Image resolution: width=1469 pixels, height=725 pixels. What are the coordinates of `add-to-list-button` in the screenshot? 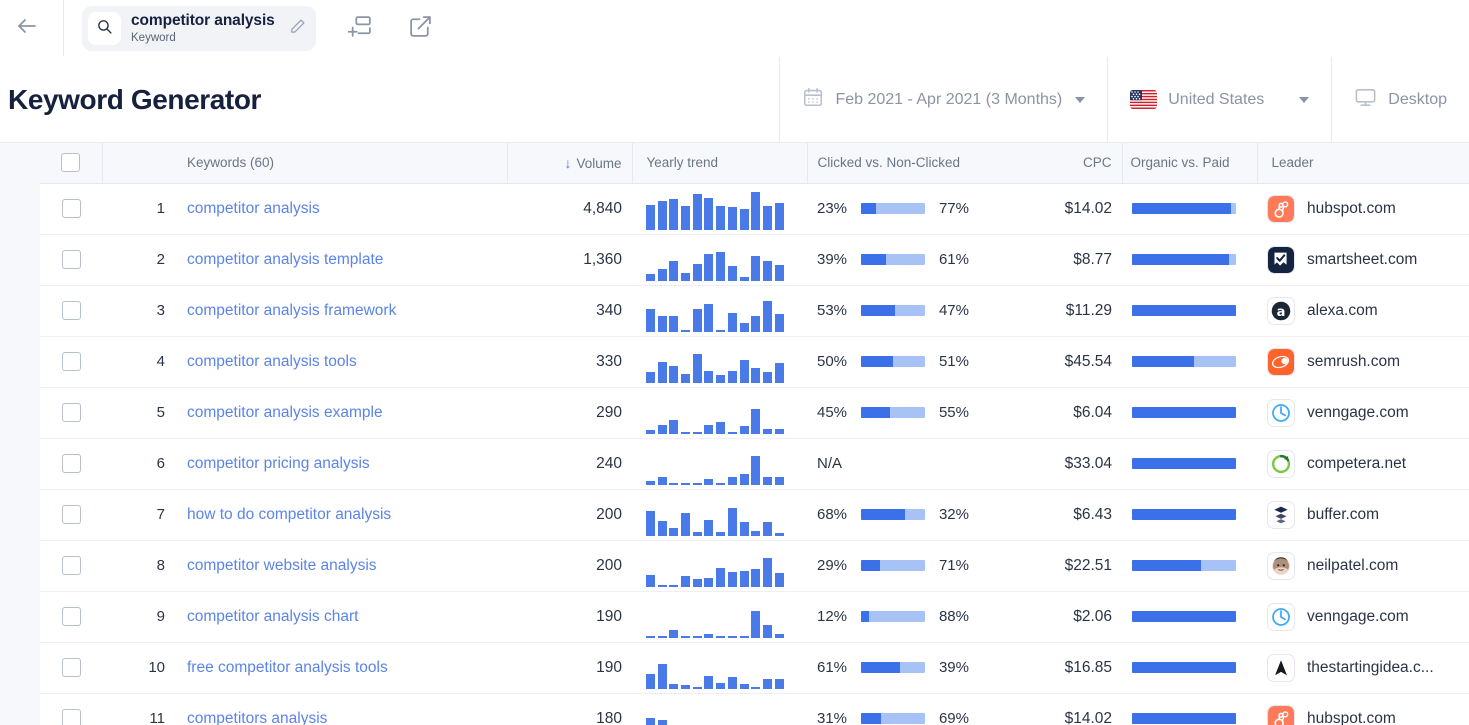 It's located at (361, 29).